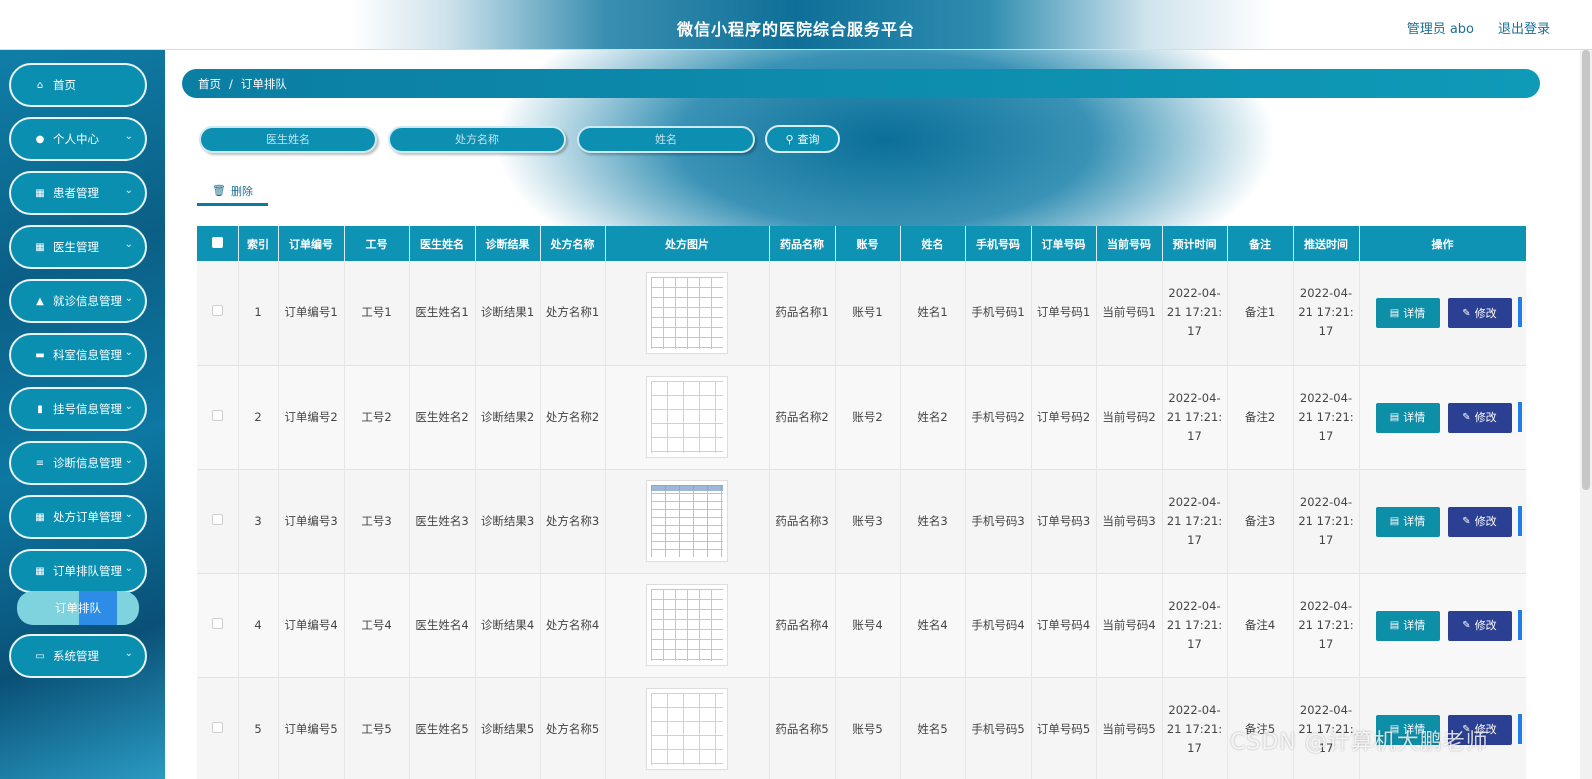  I want to click on sidebar-item-label: 系统管理, so click(76, 656).